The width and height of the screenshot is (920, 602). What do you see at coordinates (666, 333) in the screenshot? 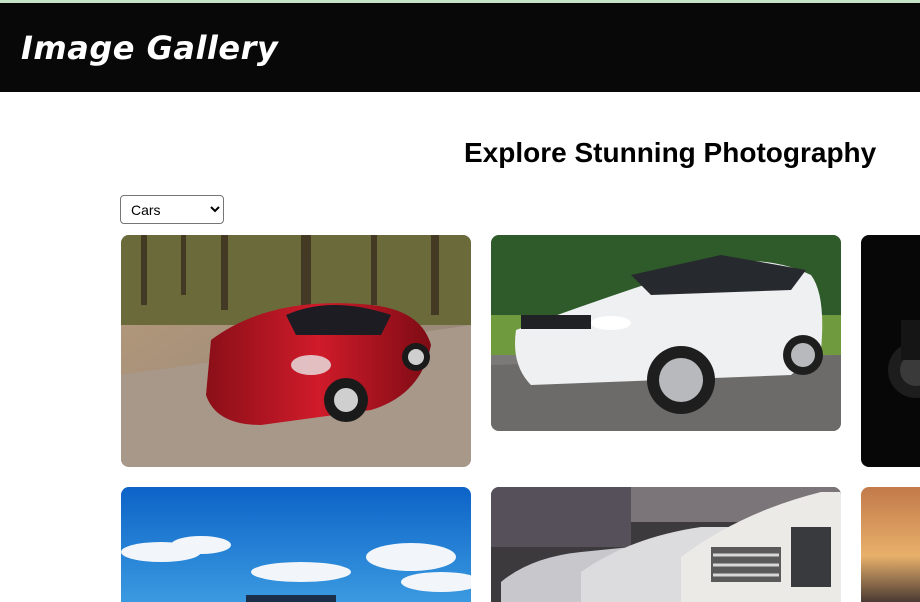
I see `gallery-image-white-suv` at bounding box center [666, 333].